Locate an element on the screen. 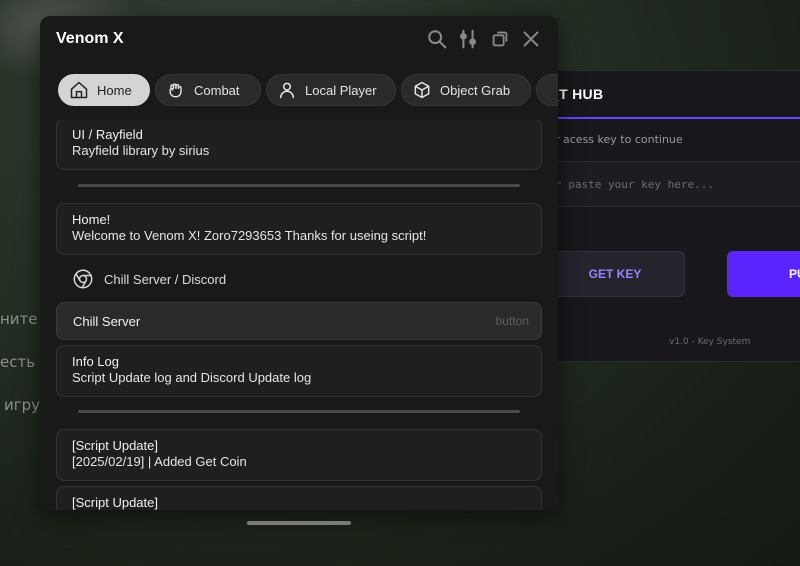  tab-home: Home is located at coordinates (104, 90).